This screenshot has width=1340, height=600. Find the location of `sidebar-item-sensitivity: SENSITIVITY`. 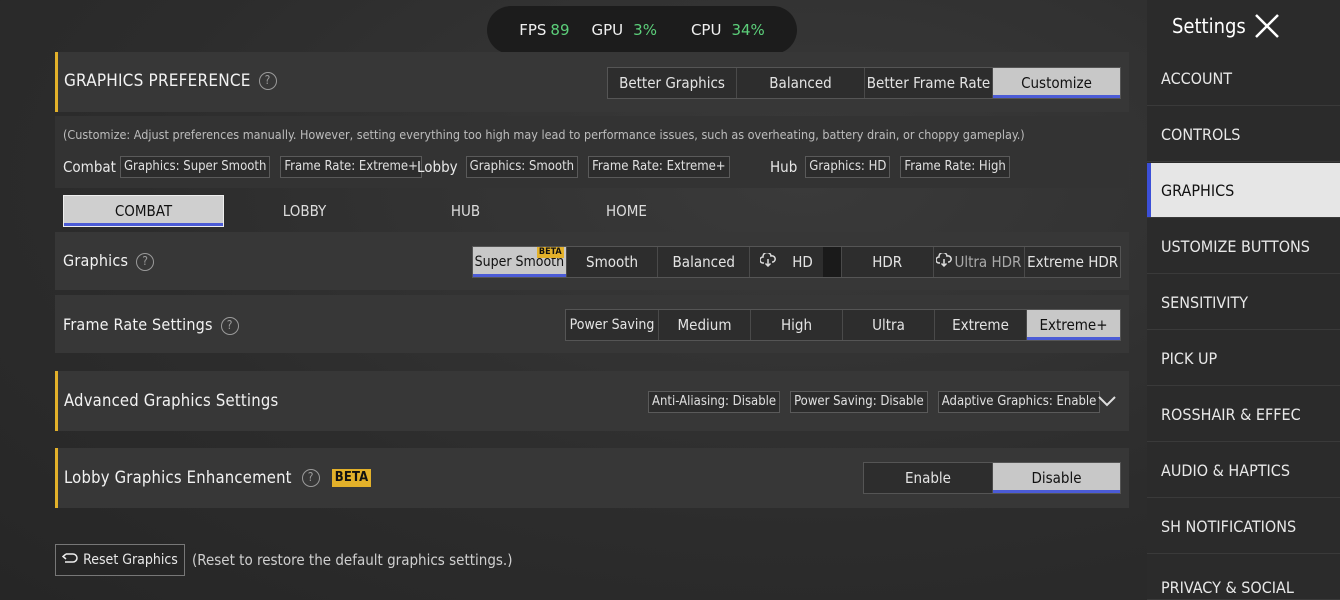

sidebar-item-sensitivity: SENSITIVITY is located at coordinates (1243, 302).